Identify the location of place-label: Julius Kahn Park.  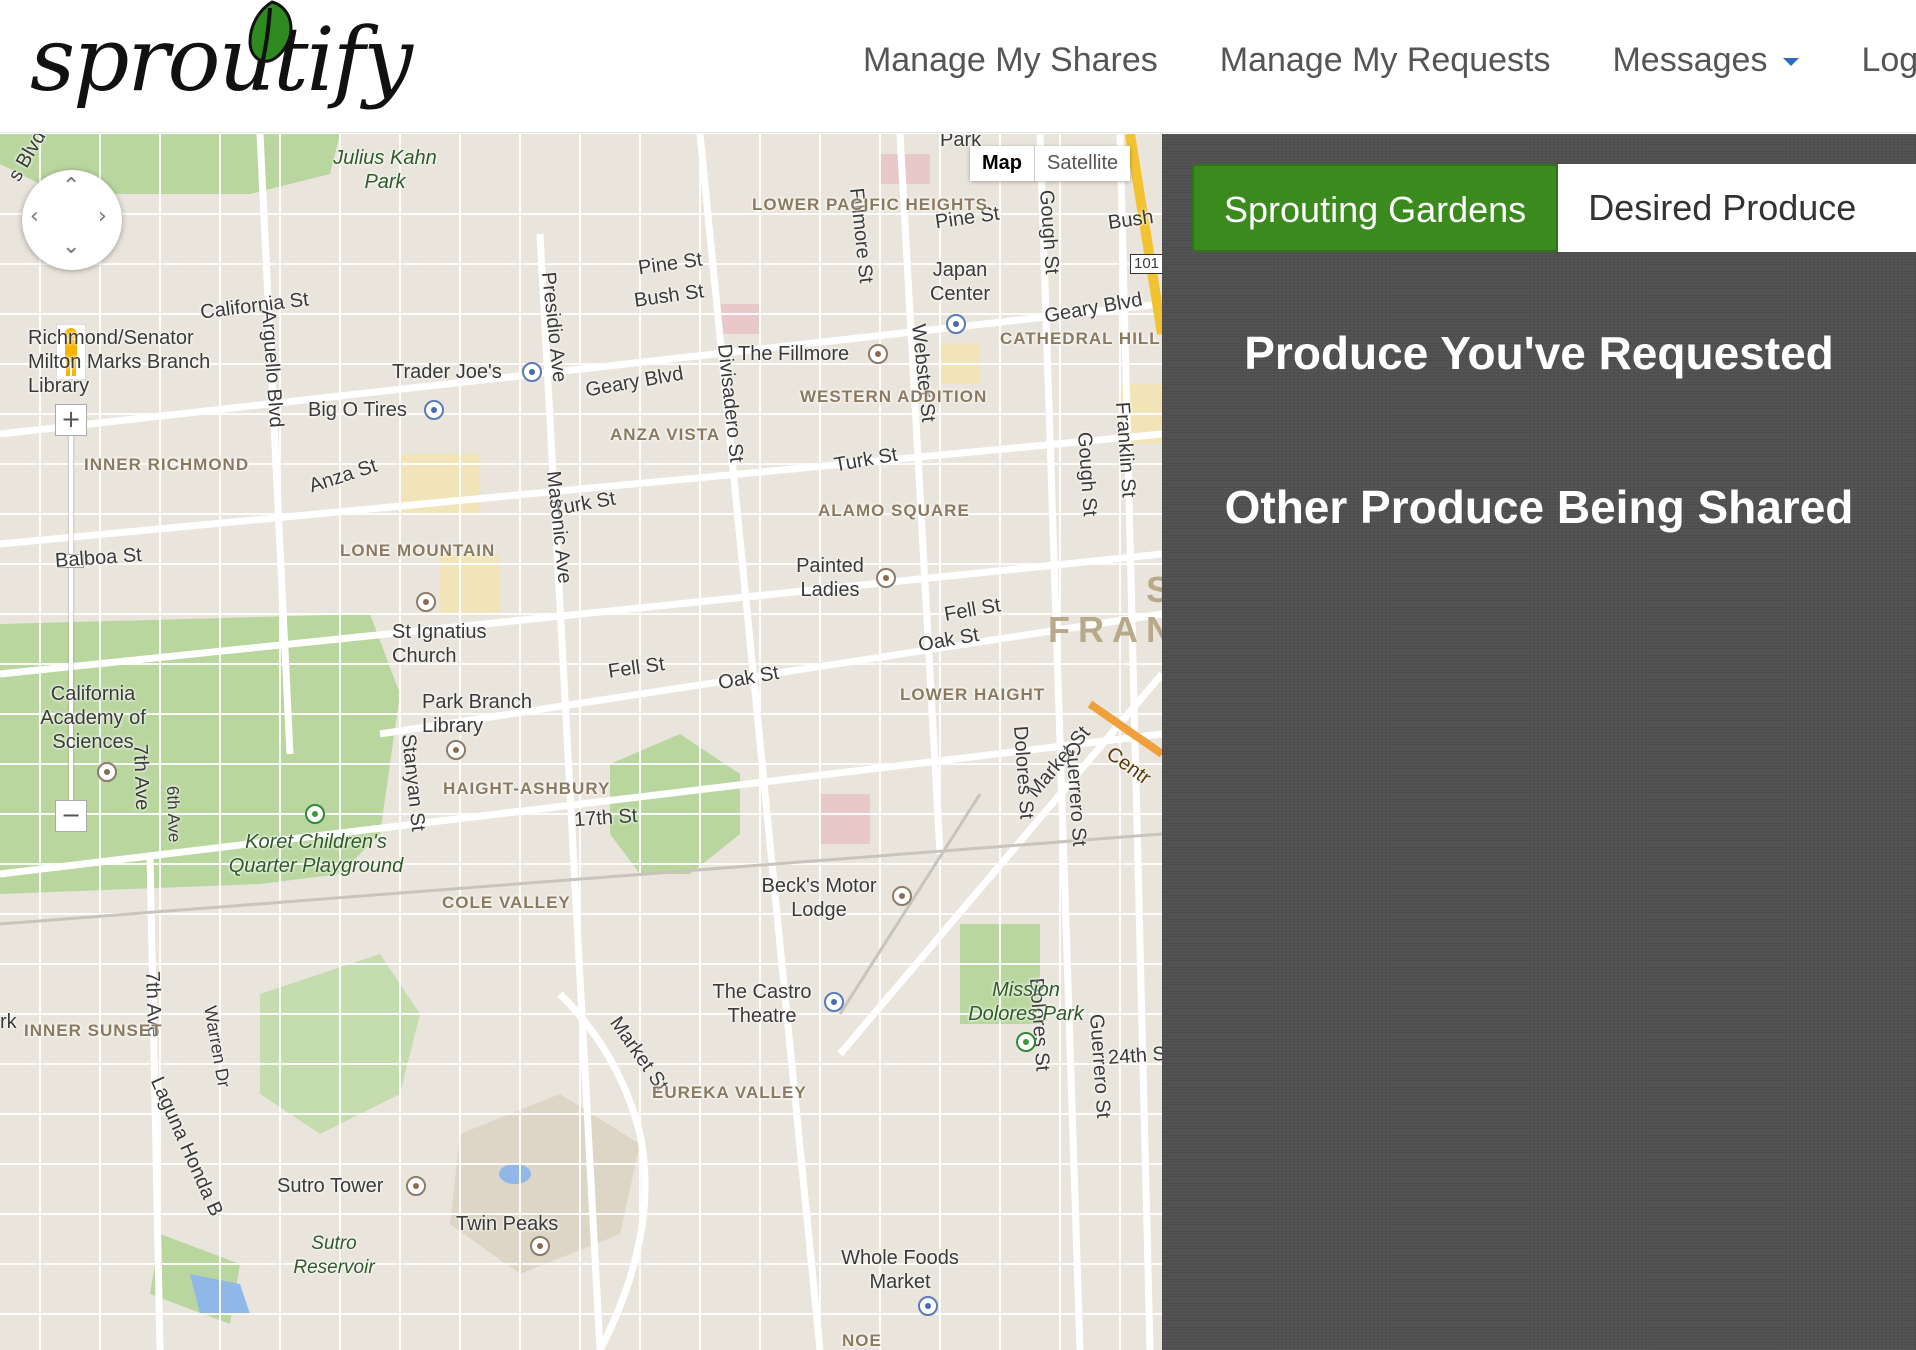
(385, 170).